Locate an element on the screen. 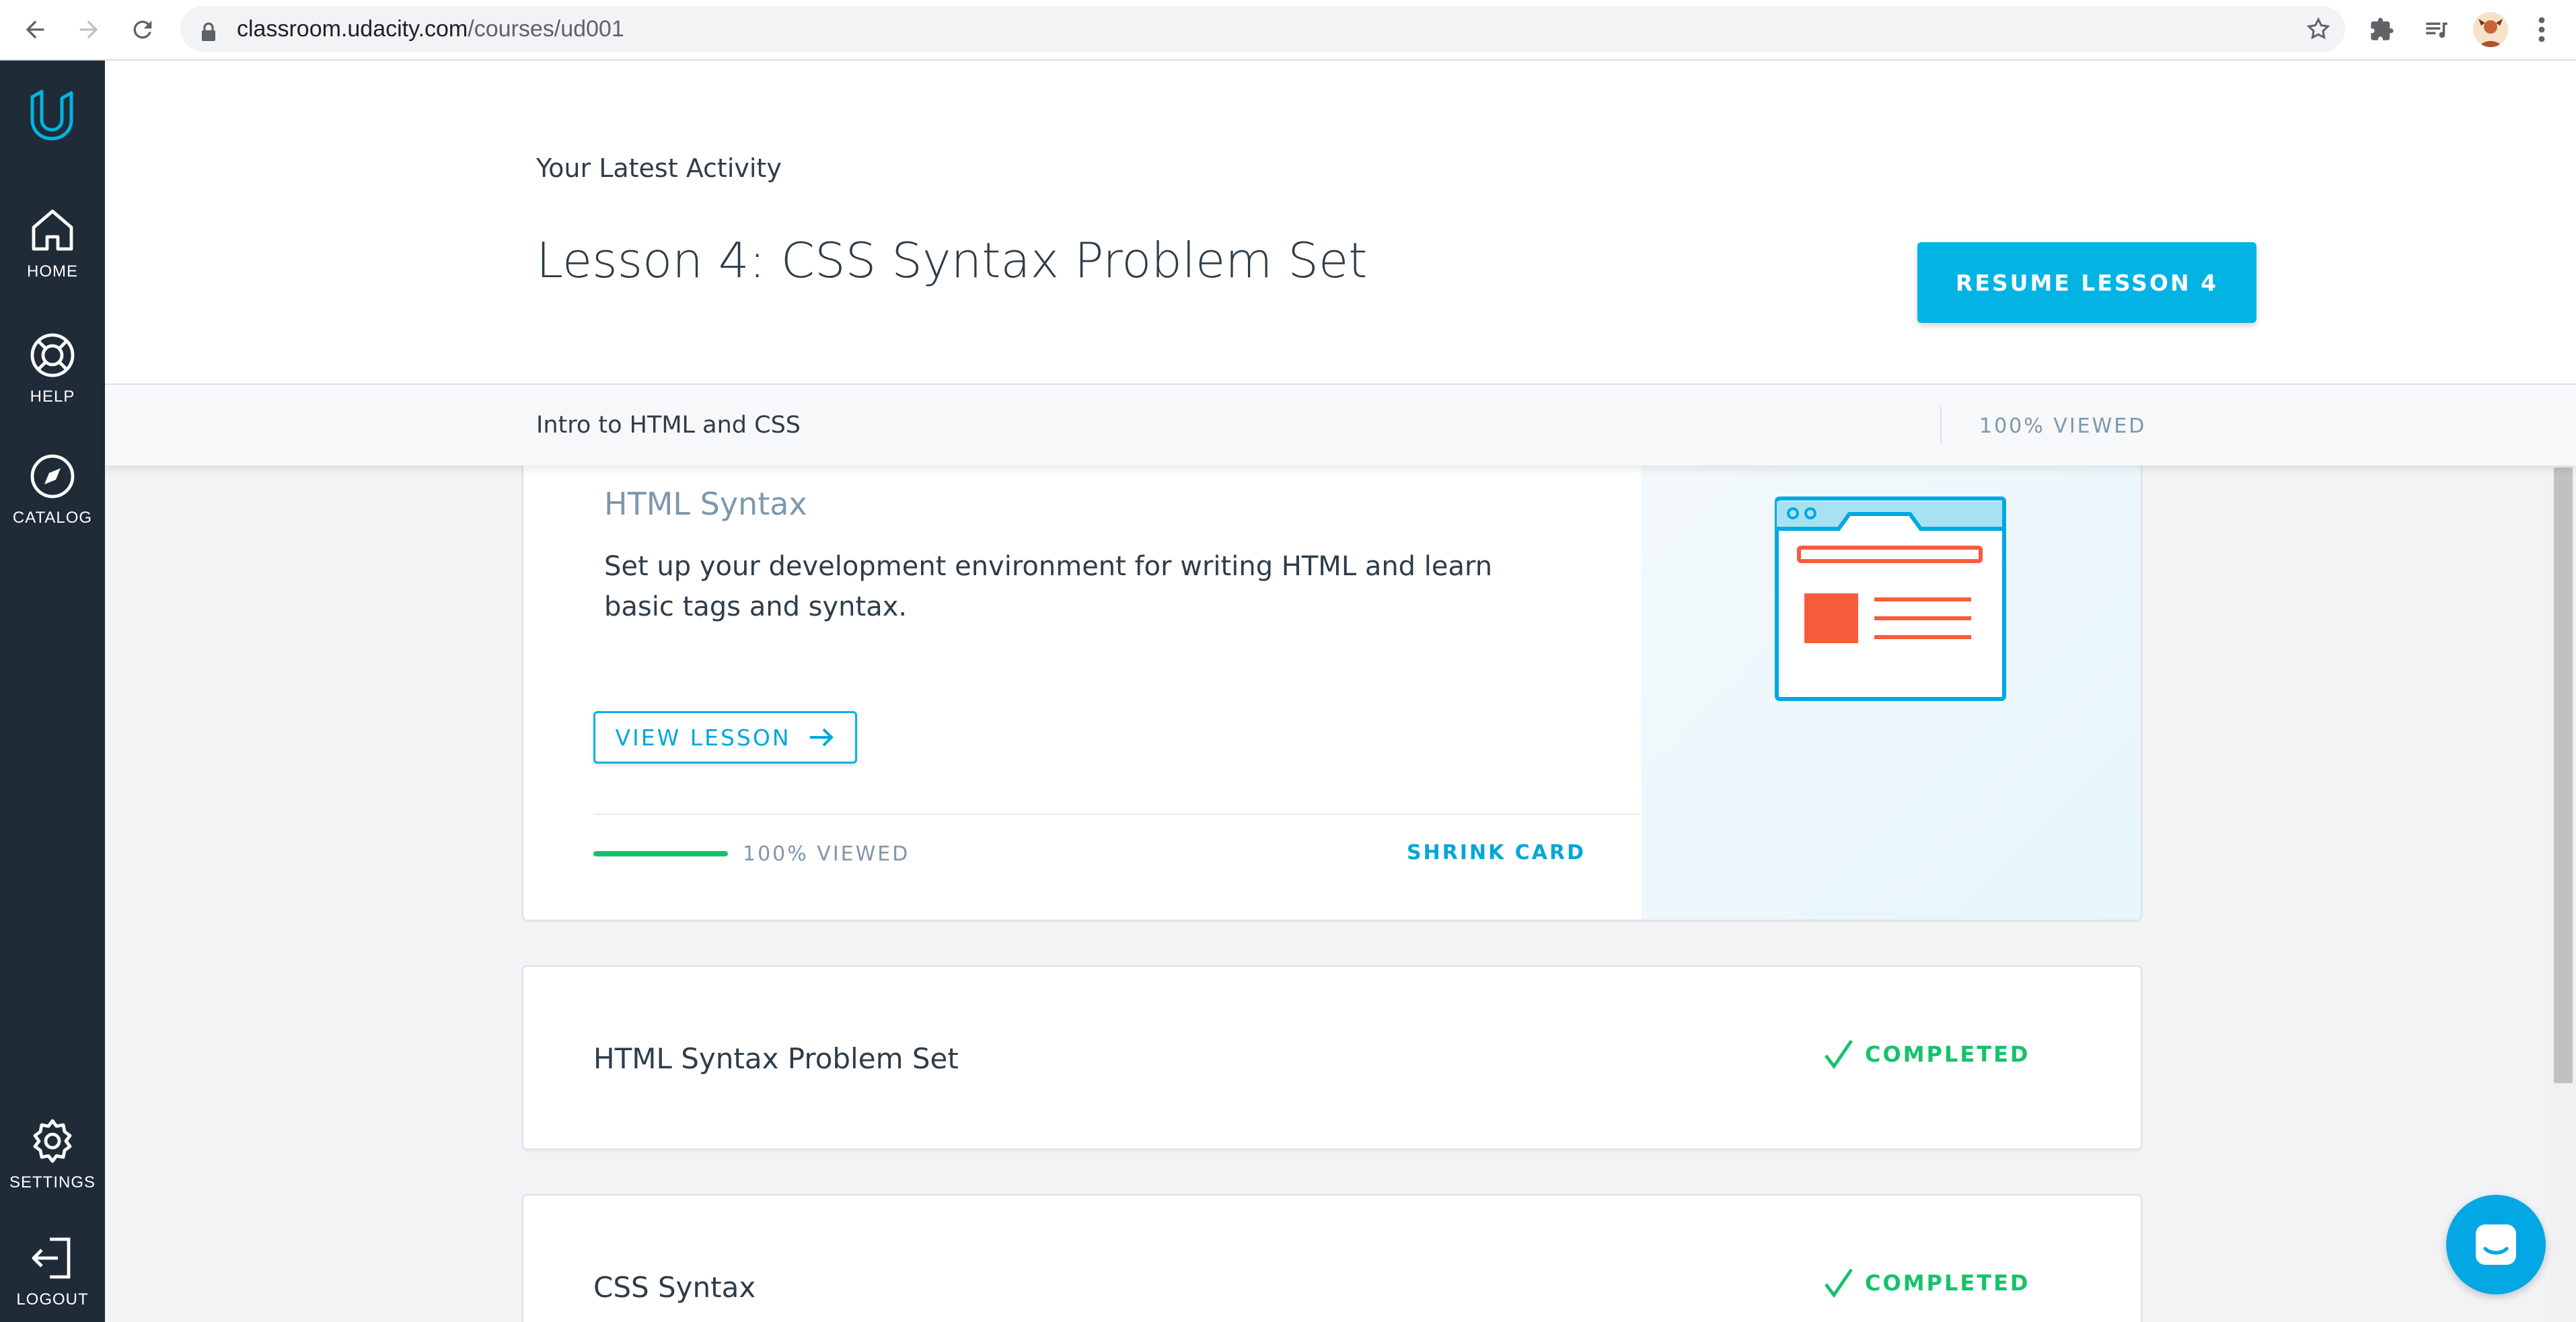  more-vert-icon is located at coordinates (2541, 30).